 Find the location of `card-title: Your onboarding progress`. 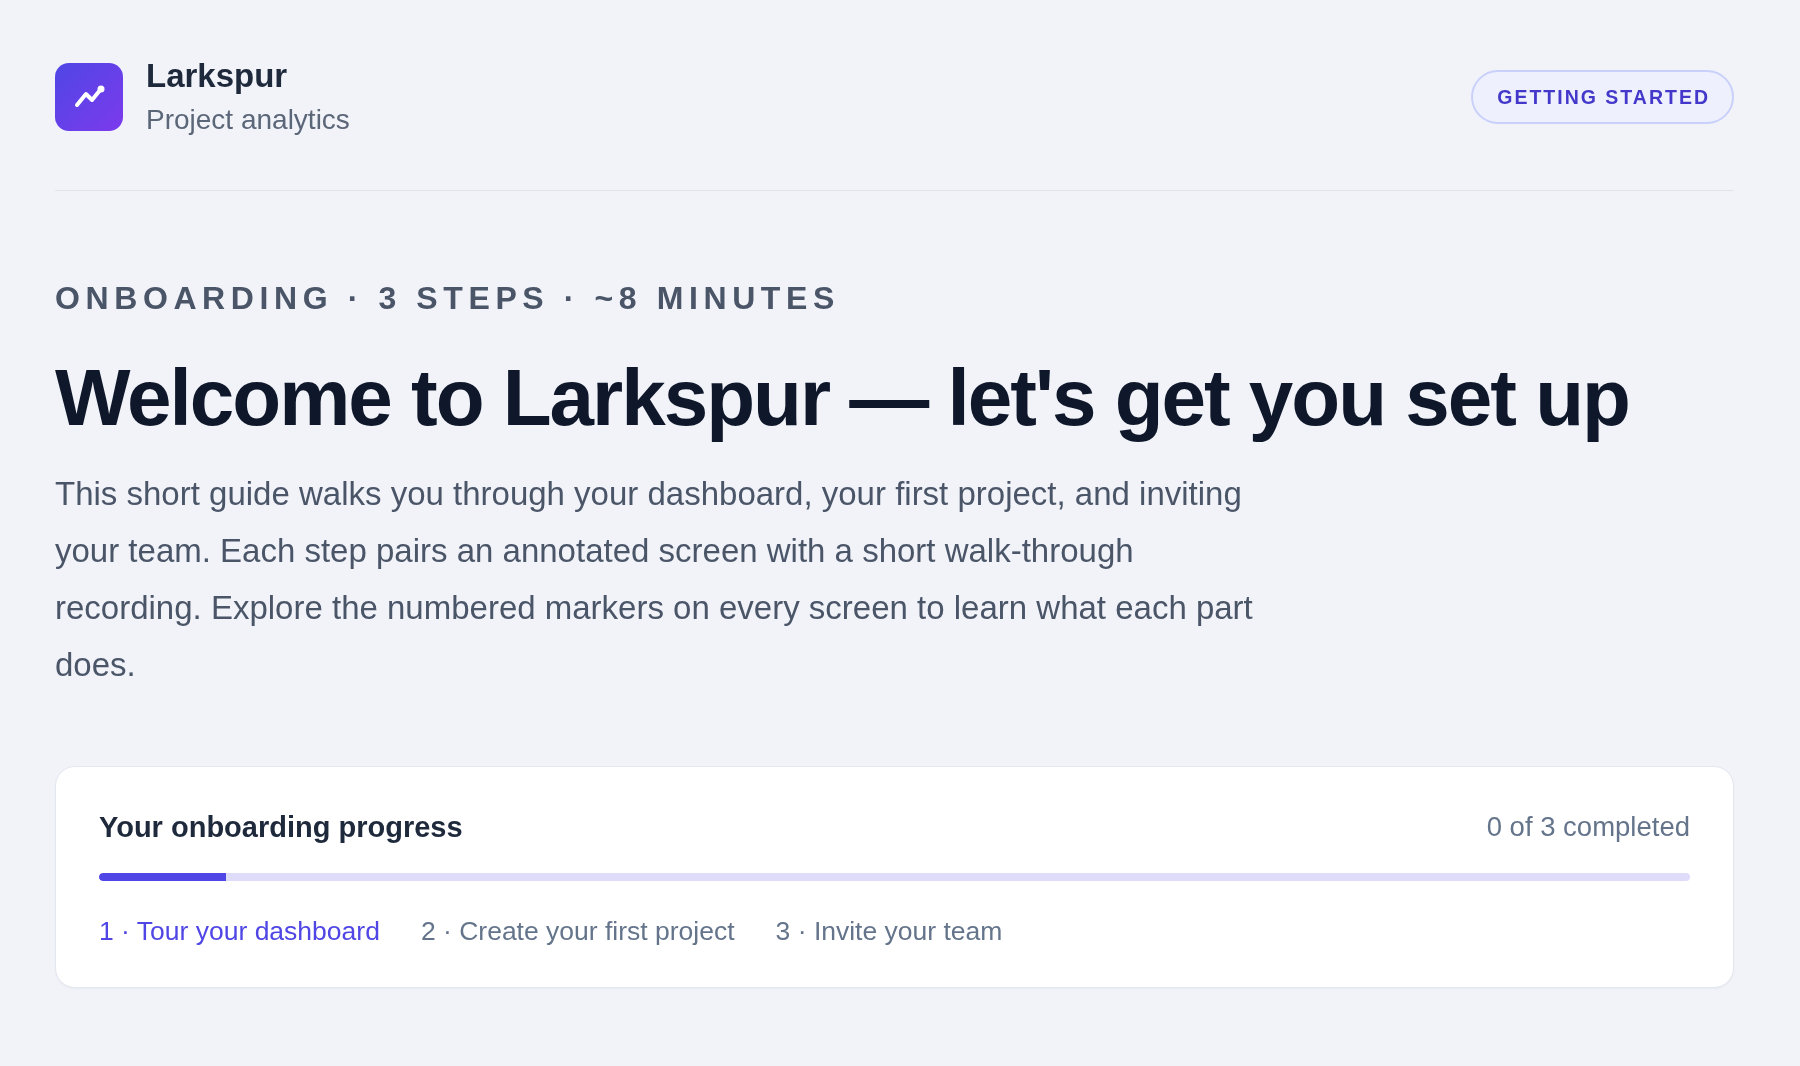

card-title: Your onboarding progress is located at coordinates (281, 827).